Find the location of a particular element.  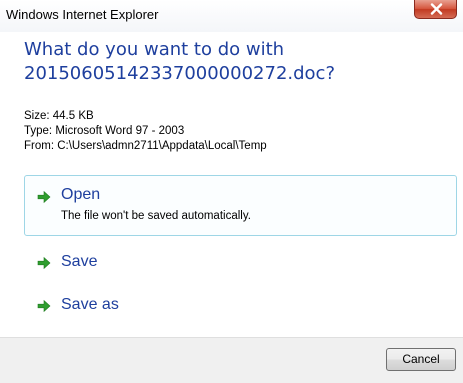

close-button is located at coordinates (435, 9).